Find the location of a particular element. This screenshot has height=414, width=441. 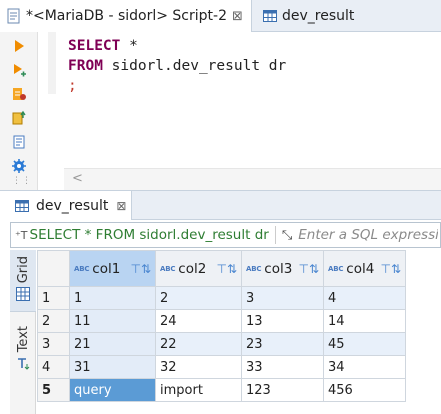

keyword-from: FROM is located at coordinates (85, 66).